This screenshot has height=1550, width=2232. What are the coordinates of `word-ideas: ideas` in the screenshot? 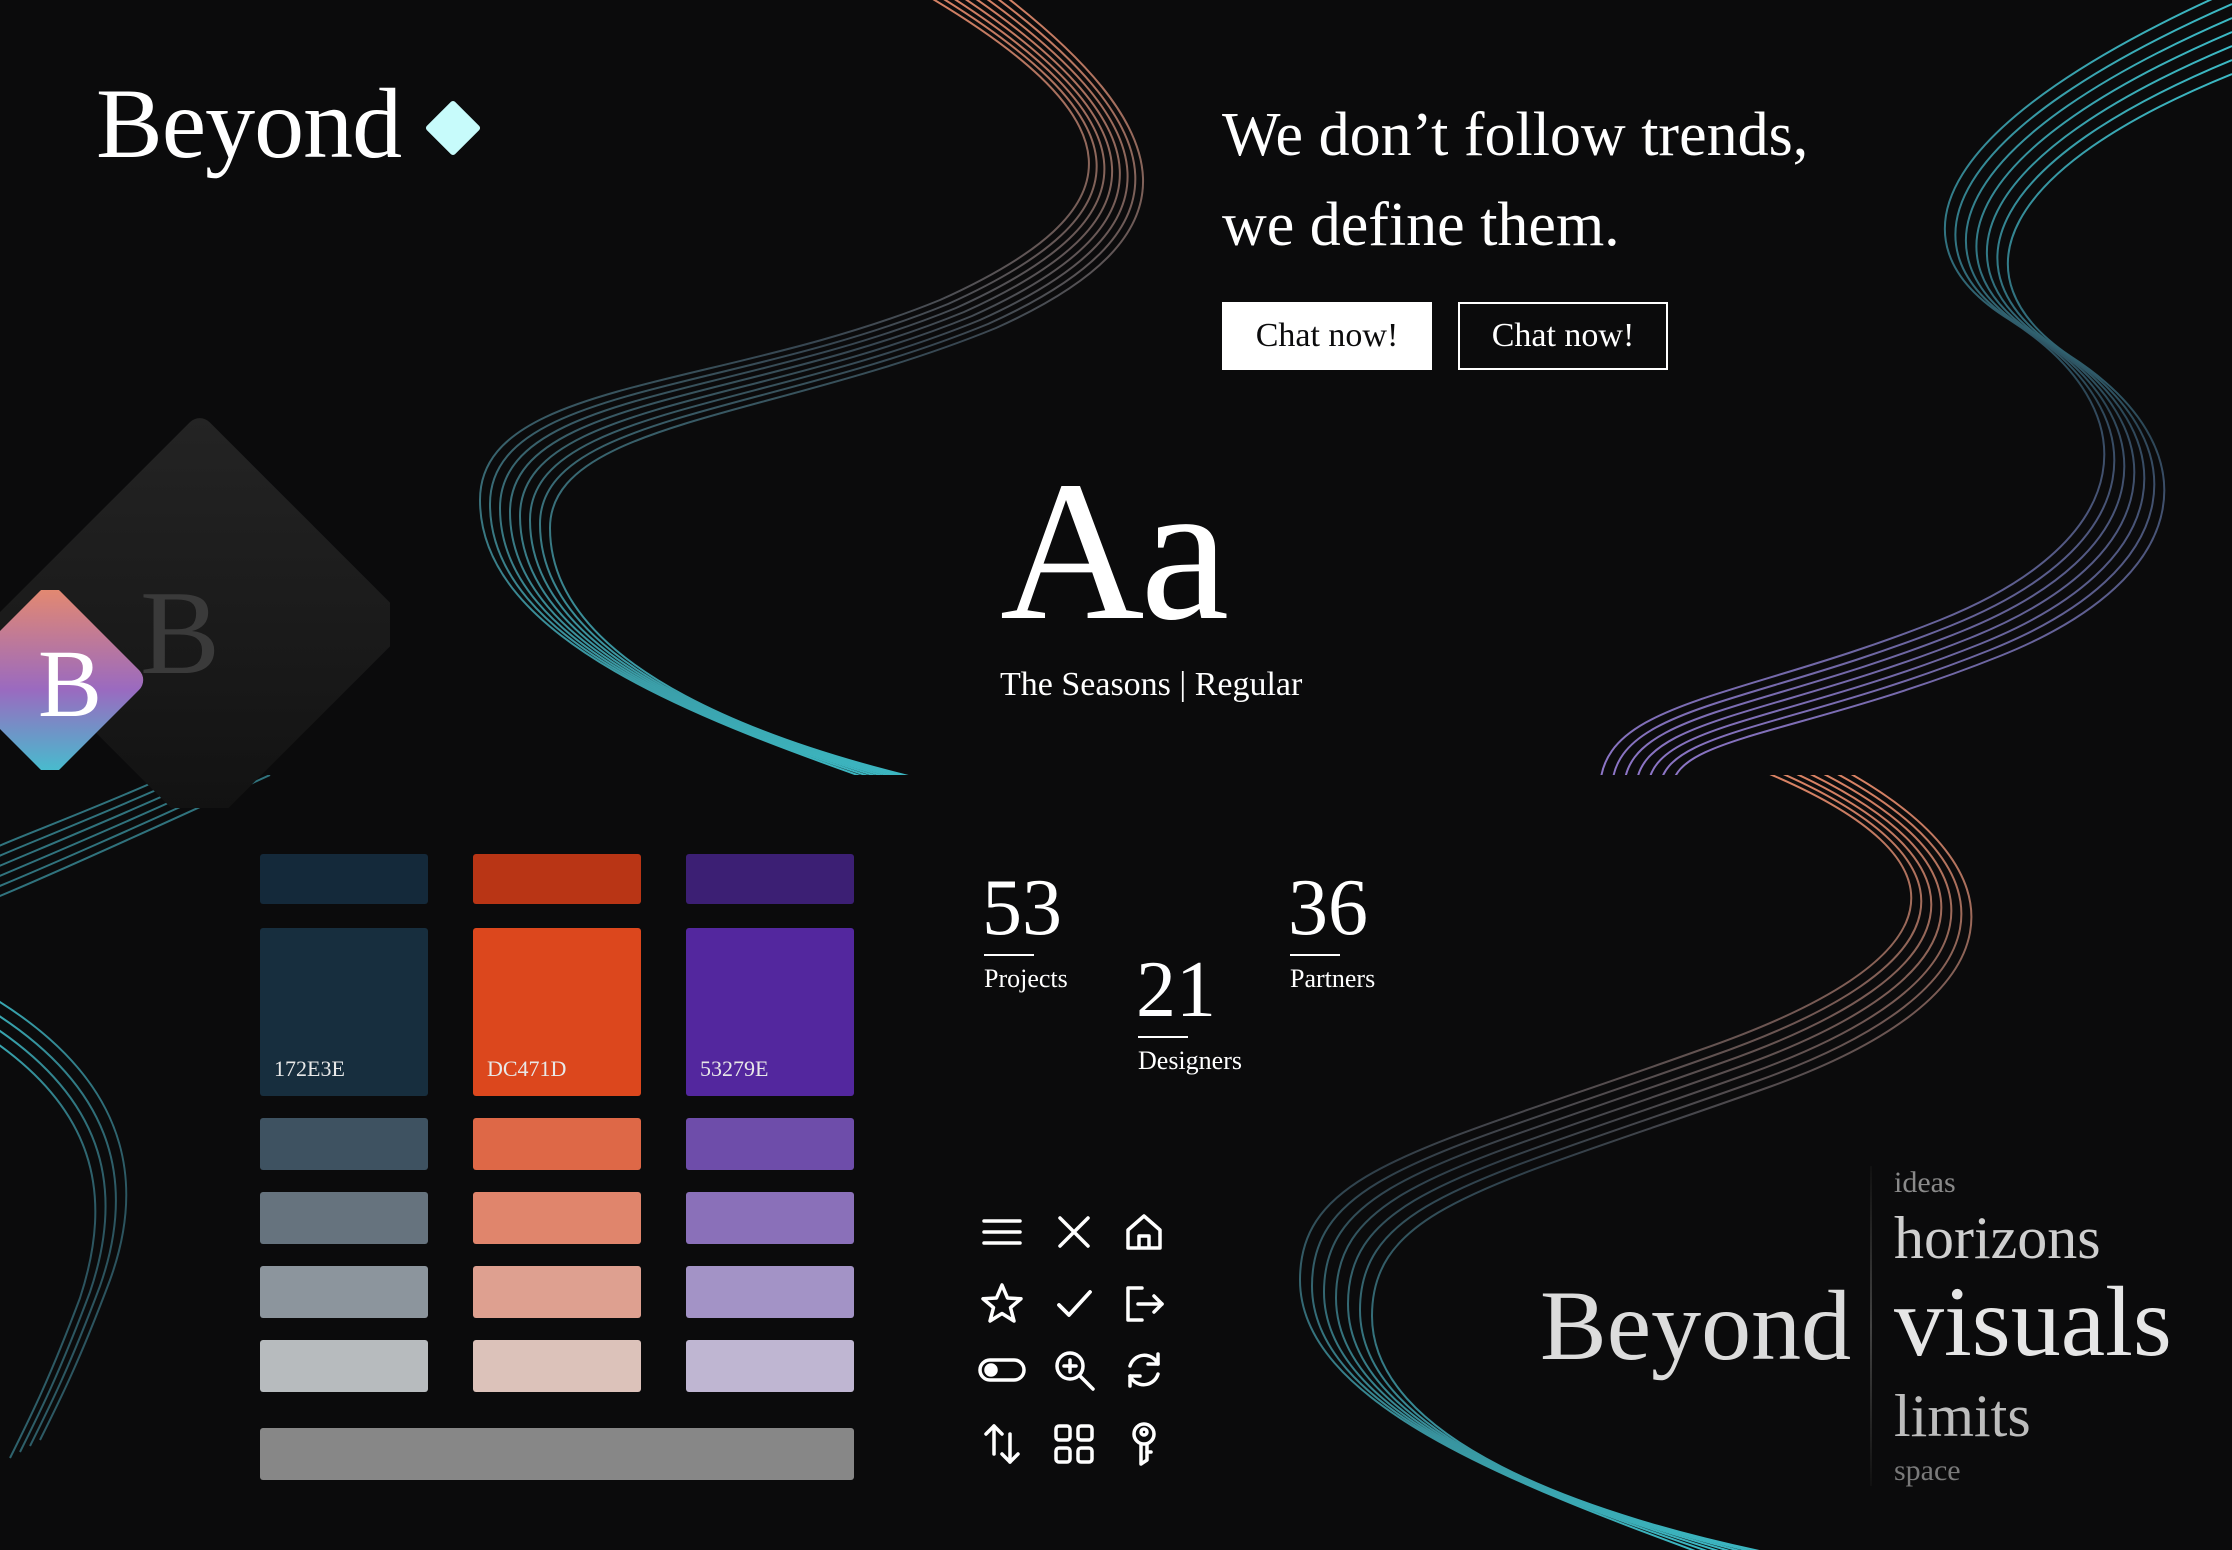 It's located at (1925, 1182).